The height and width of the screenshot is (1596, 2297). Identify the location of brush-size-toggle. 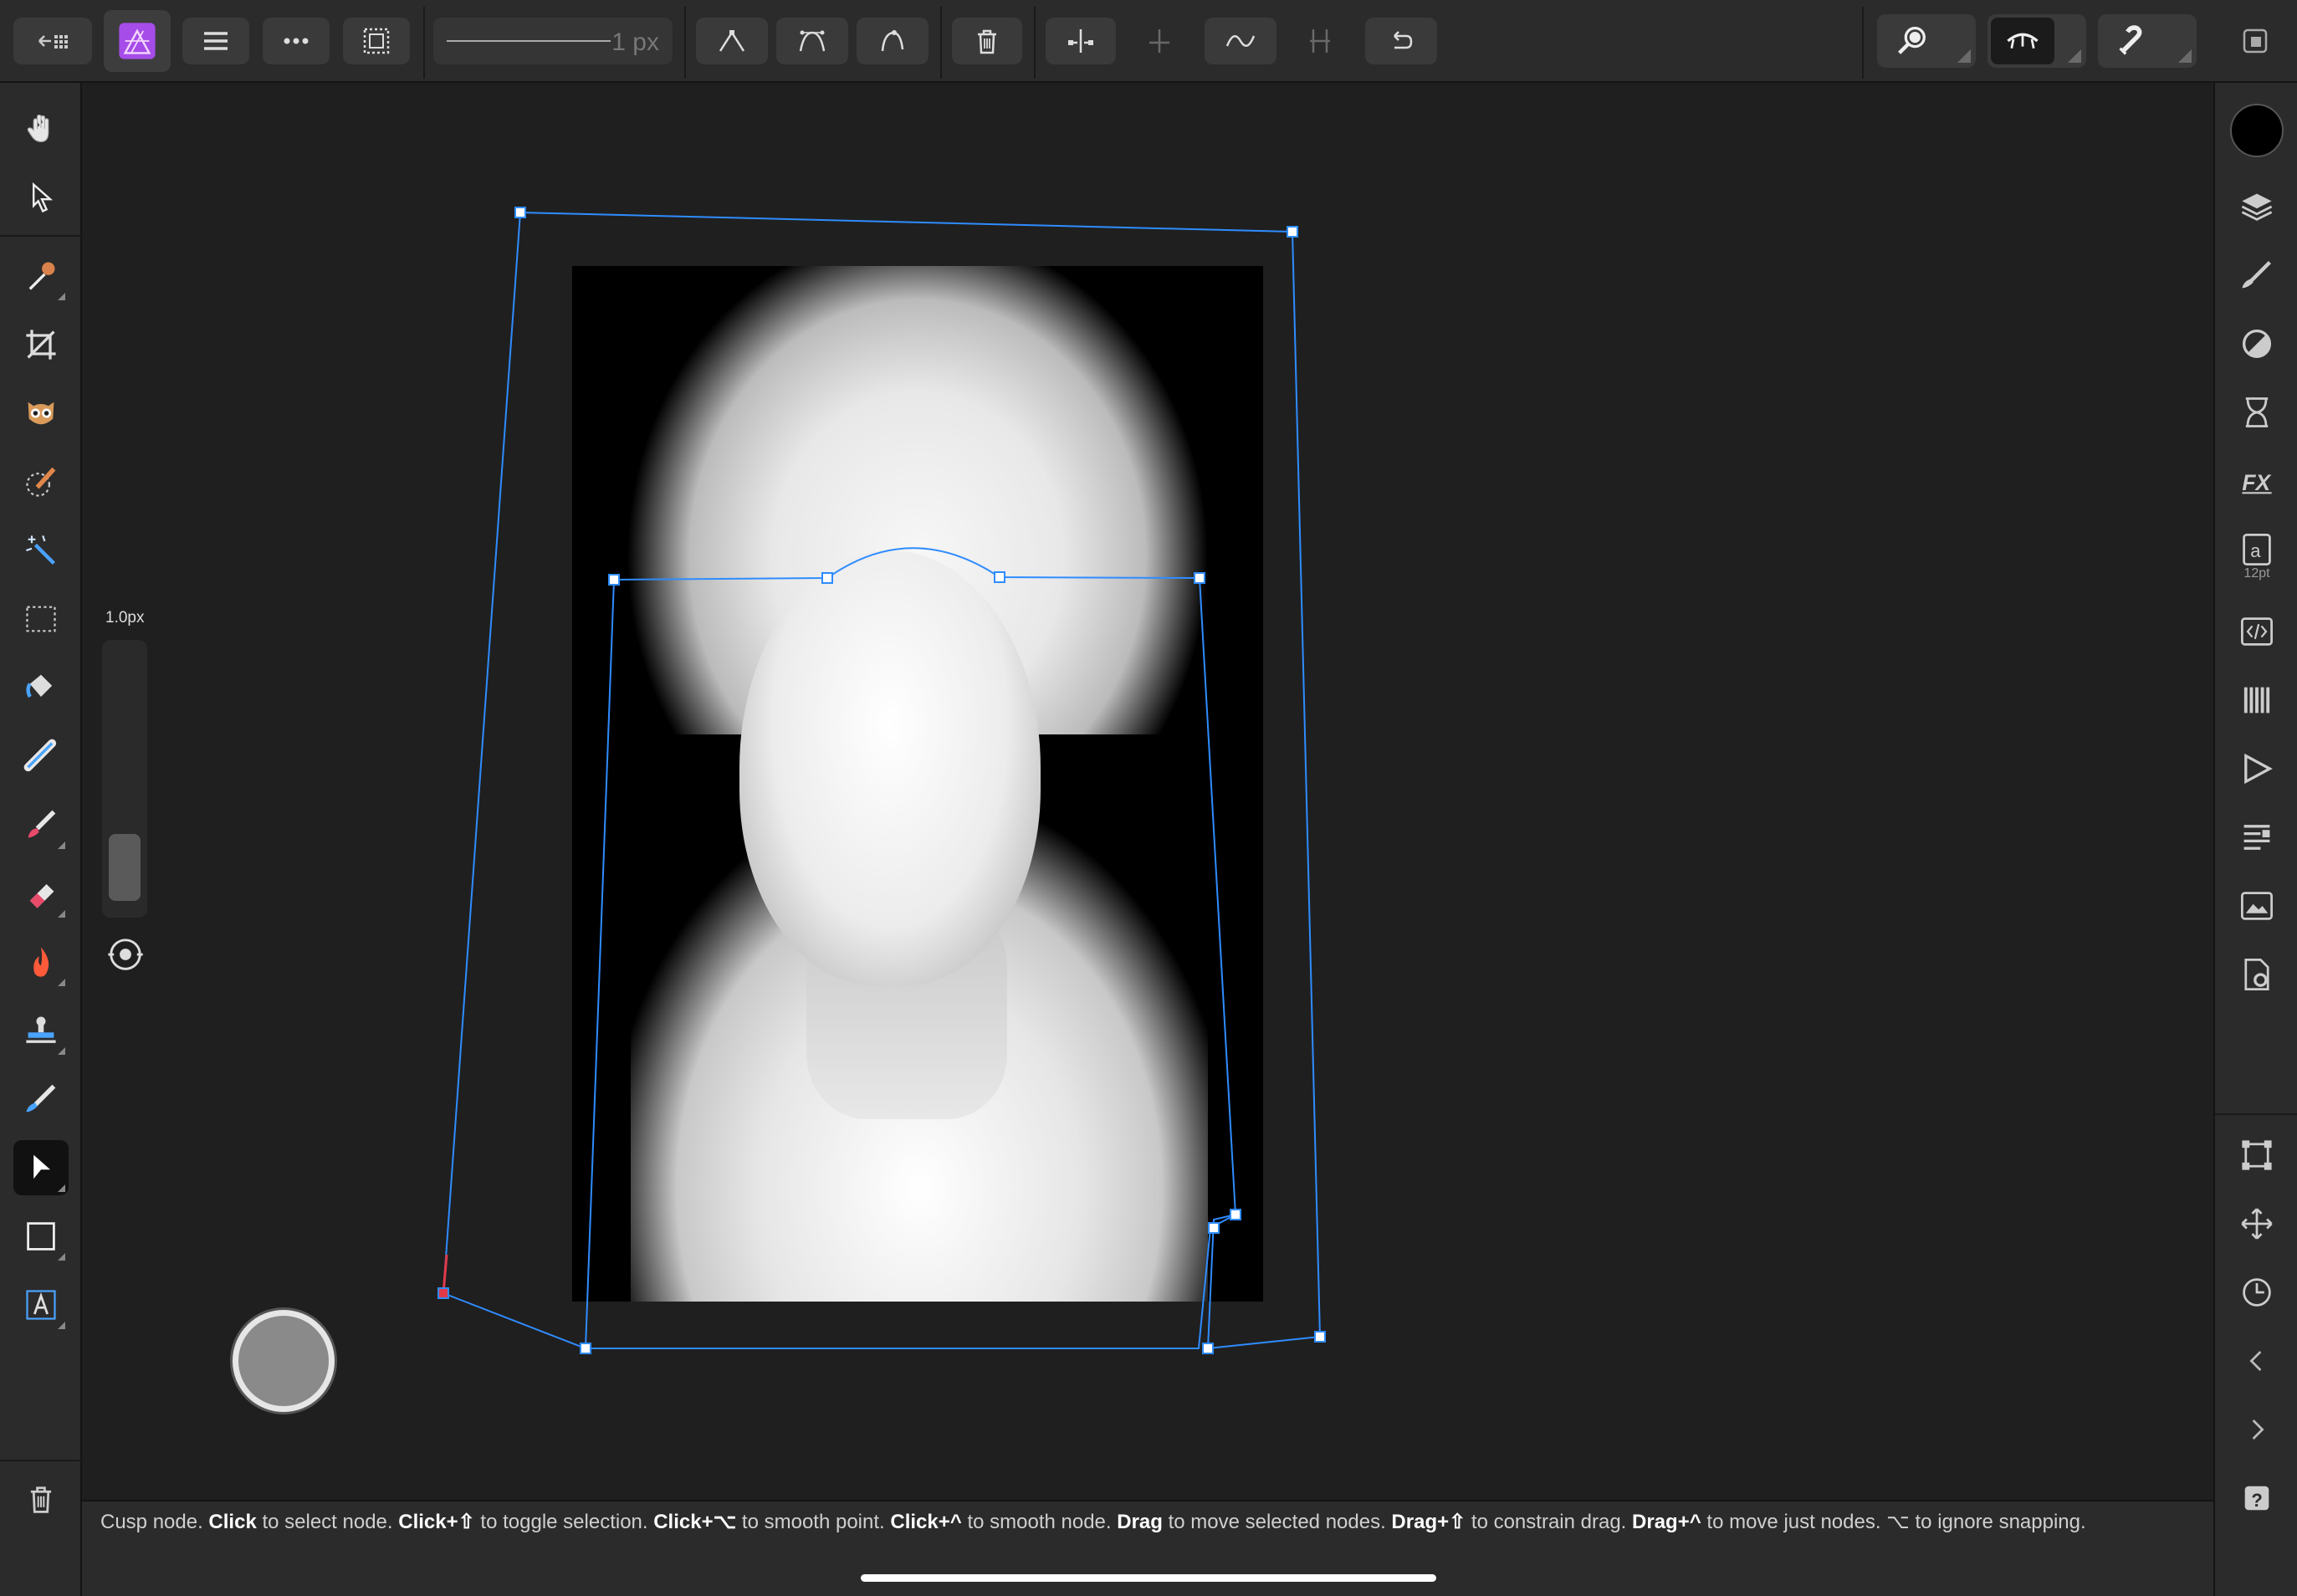
(125, 954).